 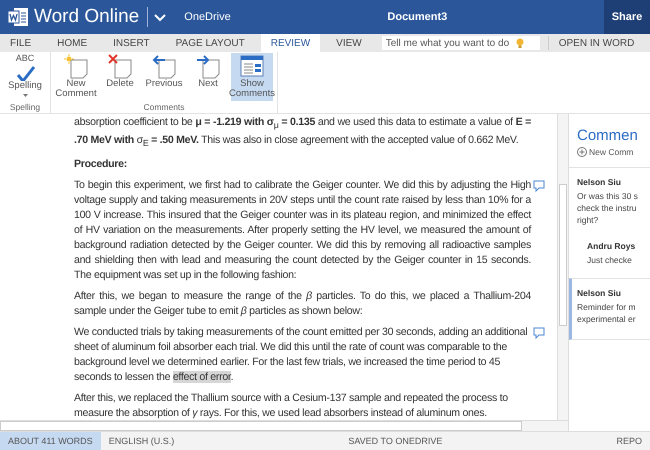 I want to click on breadcrumb-link: OneDrive, so click(x=207, y=17).